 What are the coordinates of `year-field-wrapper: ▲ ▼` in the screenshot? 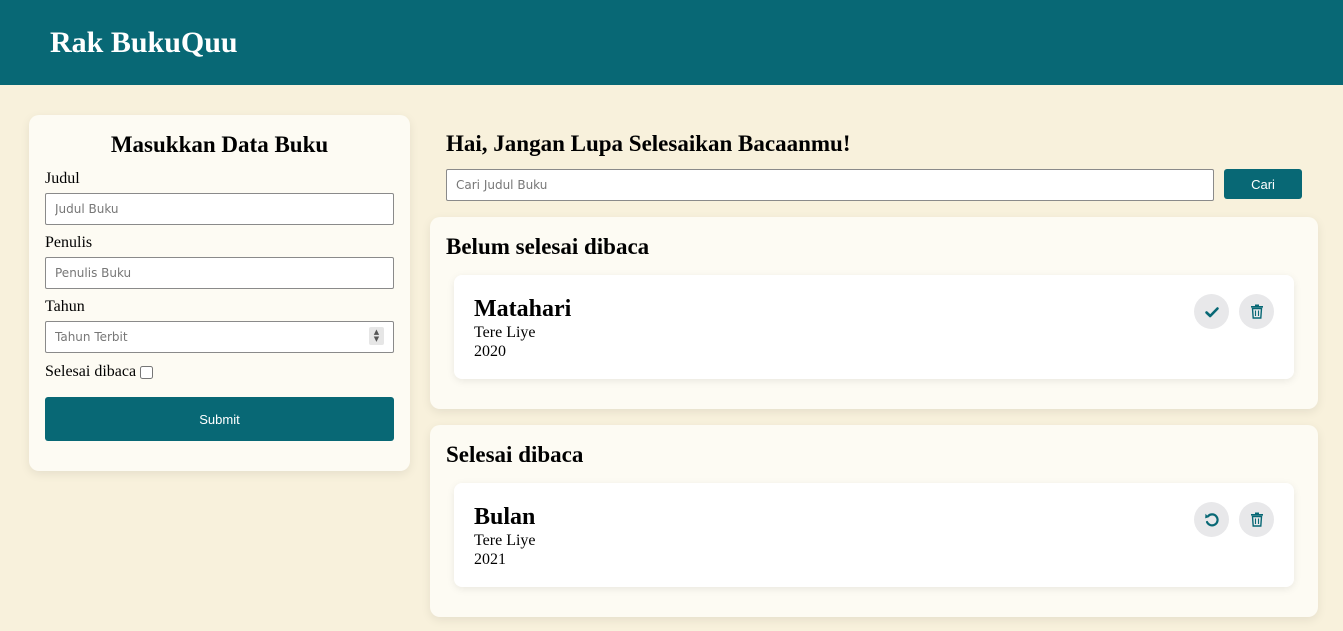 It's located at (219, 335).